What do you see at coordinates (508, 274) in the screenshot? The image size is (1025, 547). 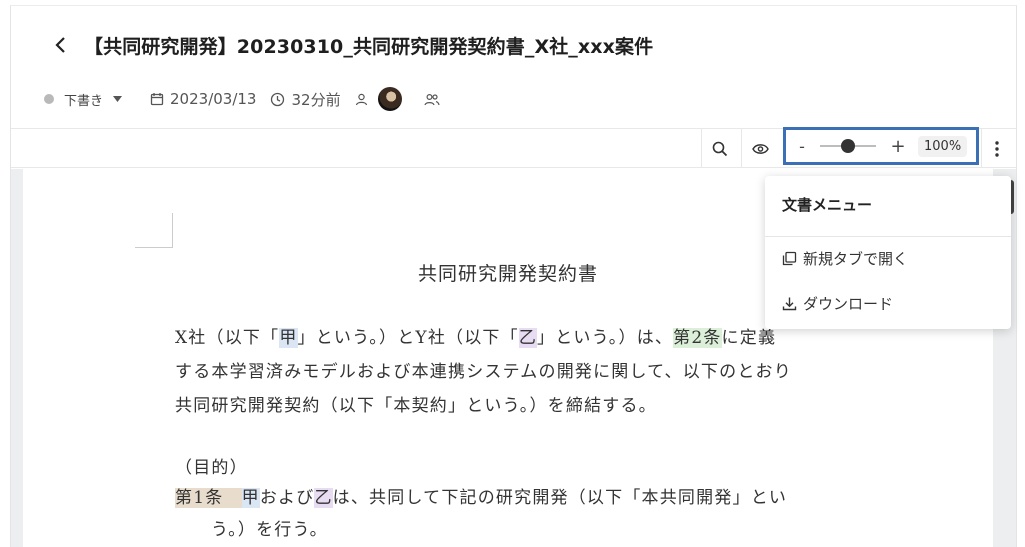 I see `document-heading: 共同研究開発契約書` at bounding box center [508, 274].